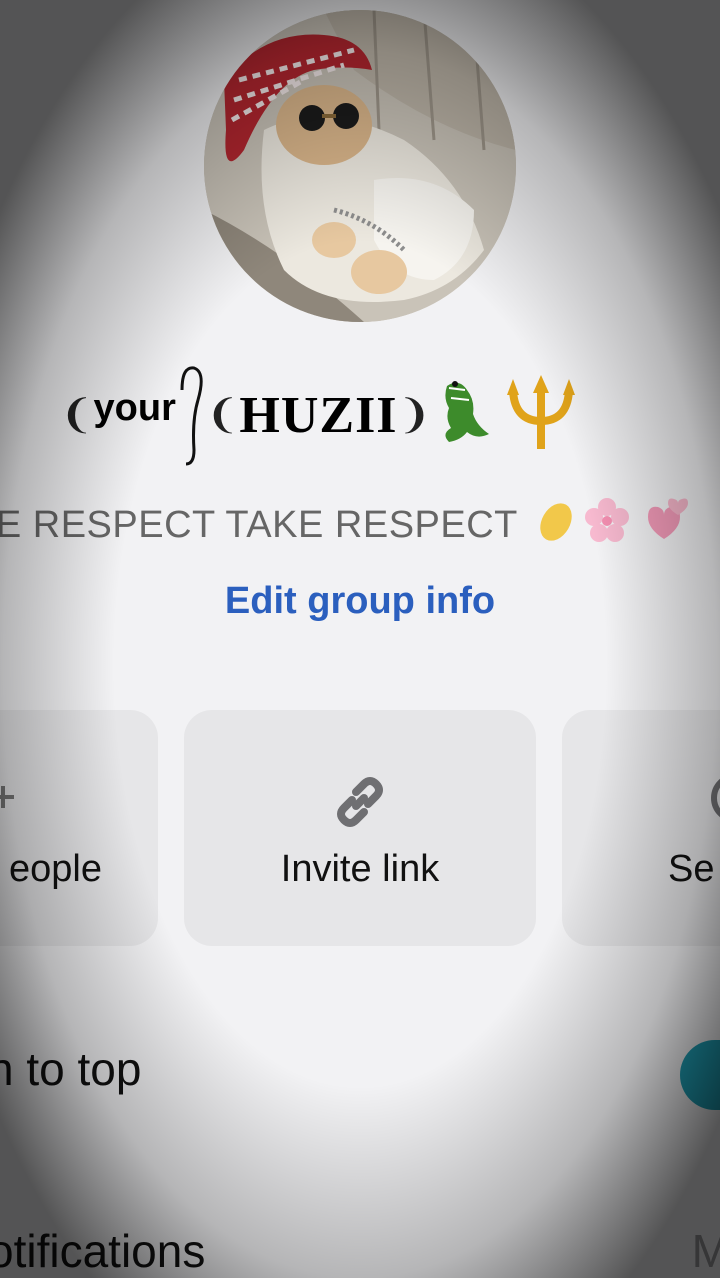 This screenshot has height=1278, width=720. What do you see at coordinates (134, 407) in the screenshot?
I see `group-name-prefix: your` at bounding box center [134, 407].